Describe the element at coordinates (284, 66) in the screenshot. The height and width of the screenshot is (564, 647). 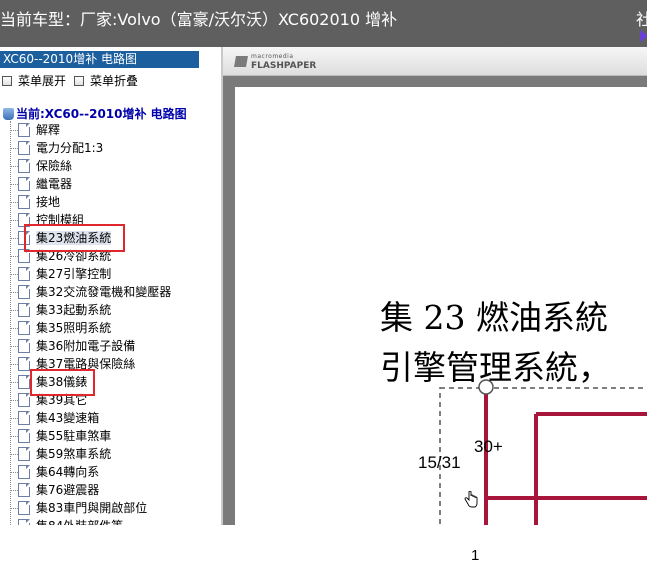
I see `logo-brand-big: FLASHPAPER` at that location.